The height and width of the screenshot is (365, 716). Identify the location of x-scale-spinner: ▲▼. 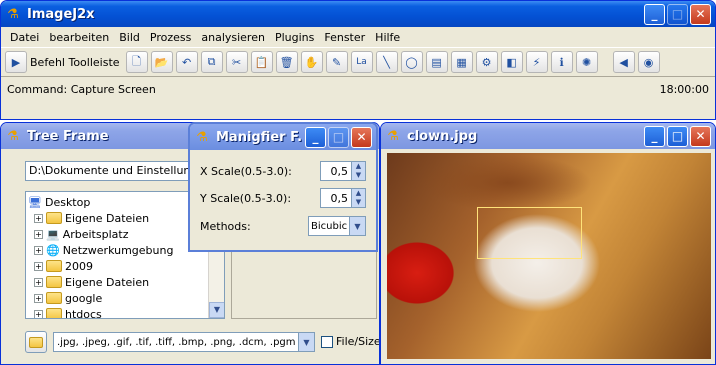
(343, 171).